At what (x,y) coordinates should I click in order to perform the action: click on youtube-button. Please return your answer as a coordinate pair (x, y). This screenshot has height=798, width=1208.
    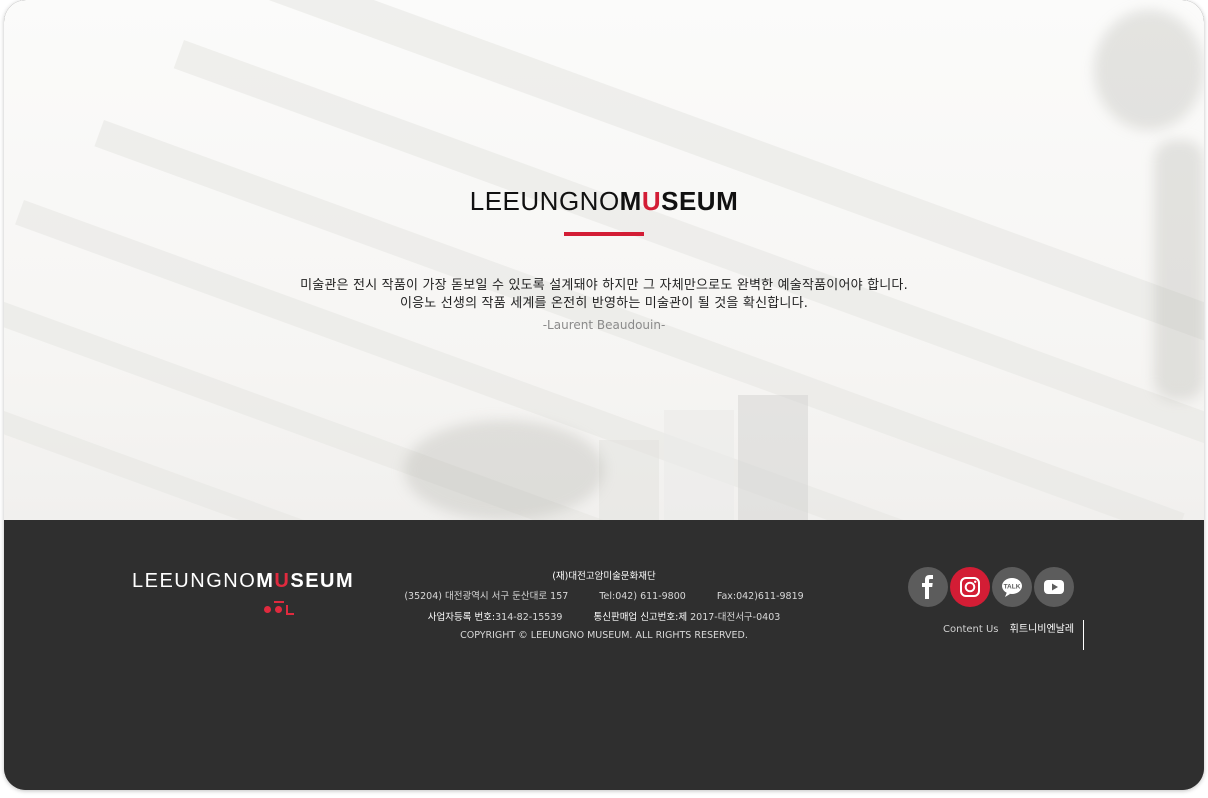
    Looking at the image, I should click on (1054, 587).